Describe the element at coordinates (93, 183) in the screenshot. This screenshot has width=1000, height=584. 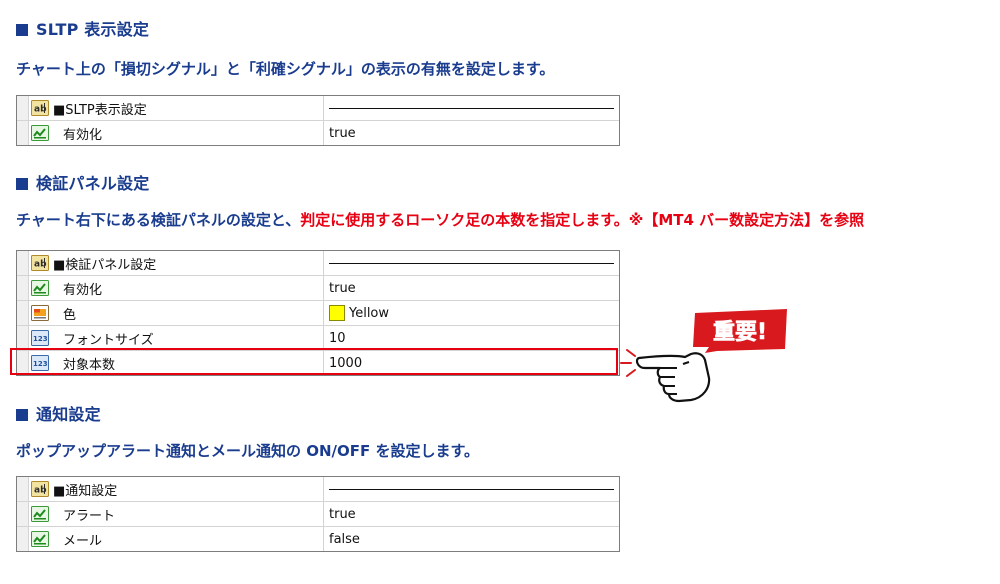
I see `section-heading-text: 検証パネル設定` at that location.